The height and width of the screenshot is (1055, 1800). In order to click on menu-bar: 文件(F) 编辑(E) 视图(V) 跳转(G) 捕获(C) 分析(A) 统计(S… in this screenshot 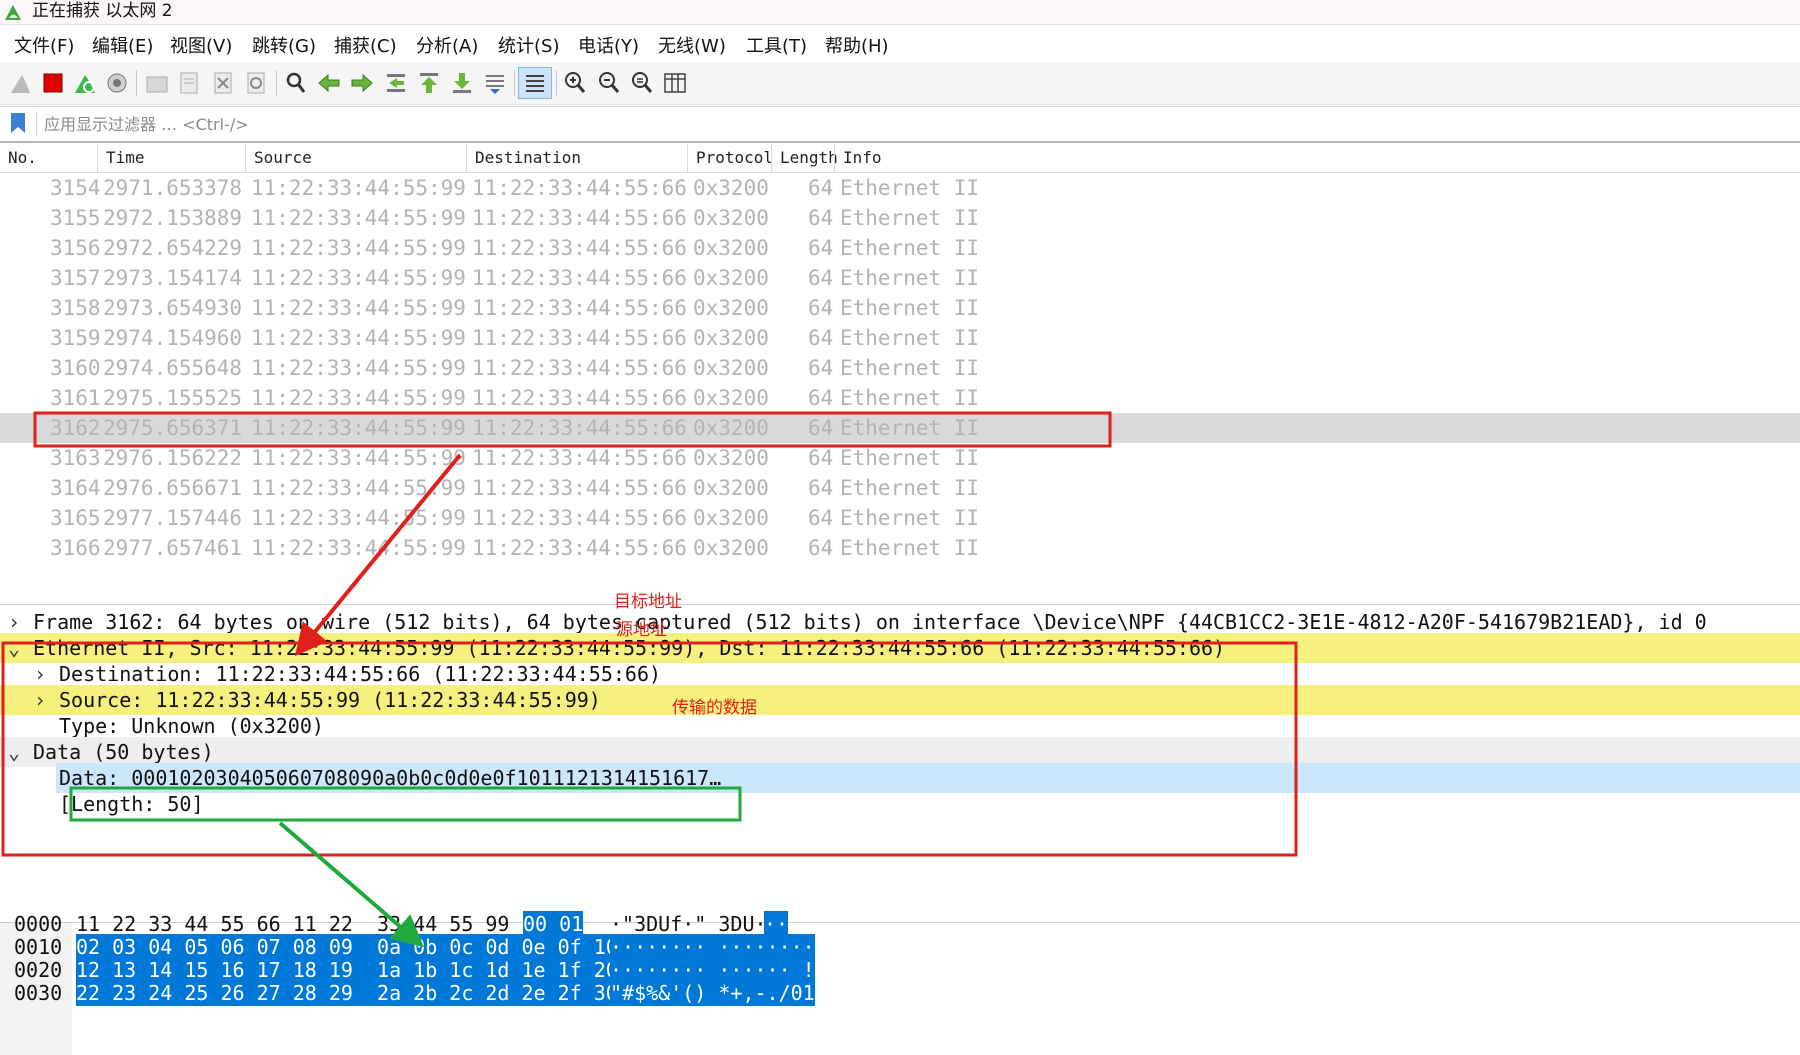, I will do `click(900, 44)`.